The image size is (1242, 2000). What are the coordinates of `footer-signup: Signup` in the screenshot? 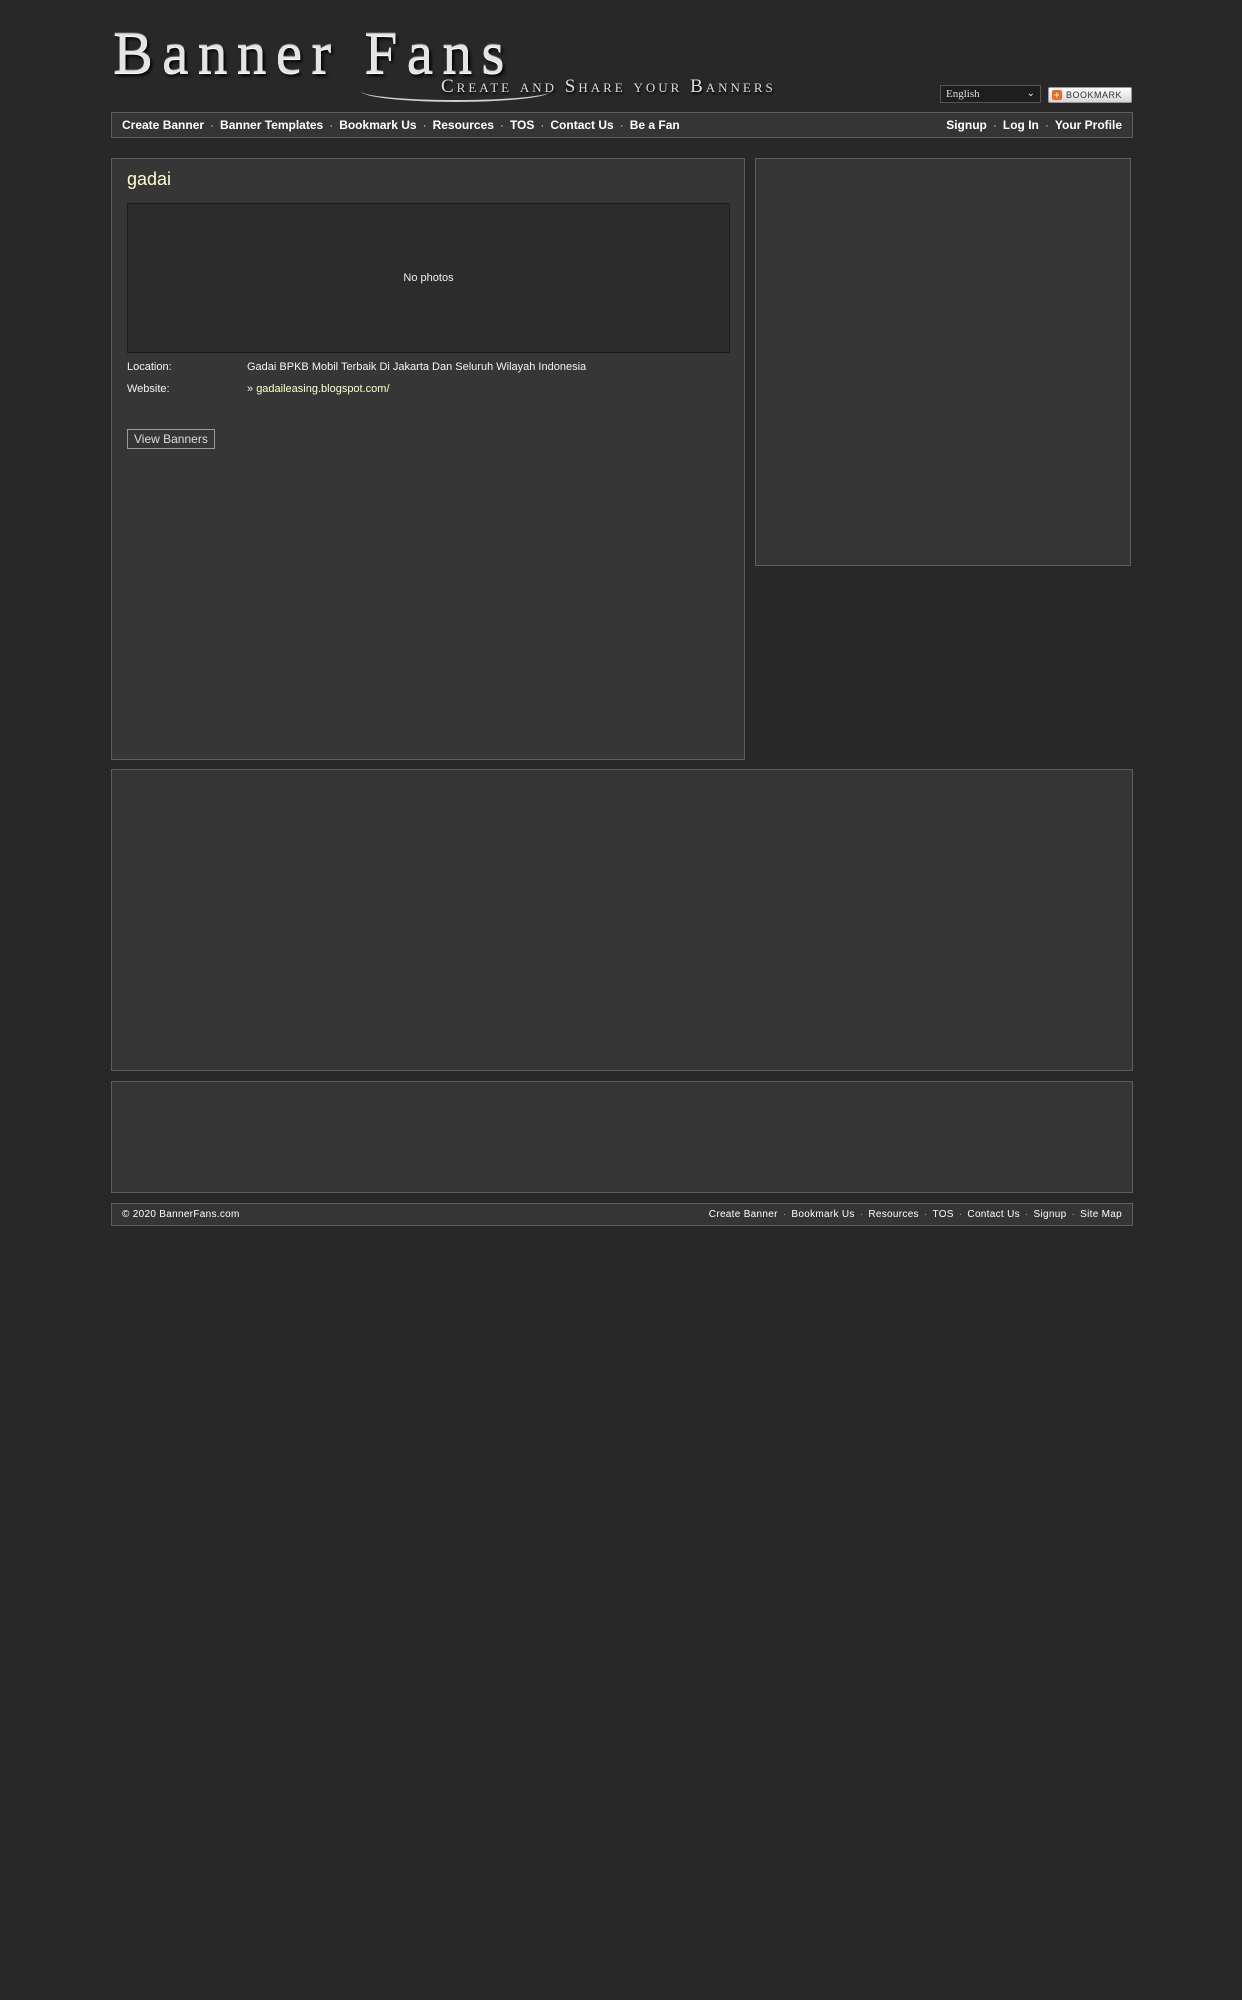 It's located at (1050, 1214).